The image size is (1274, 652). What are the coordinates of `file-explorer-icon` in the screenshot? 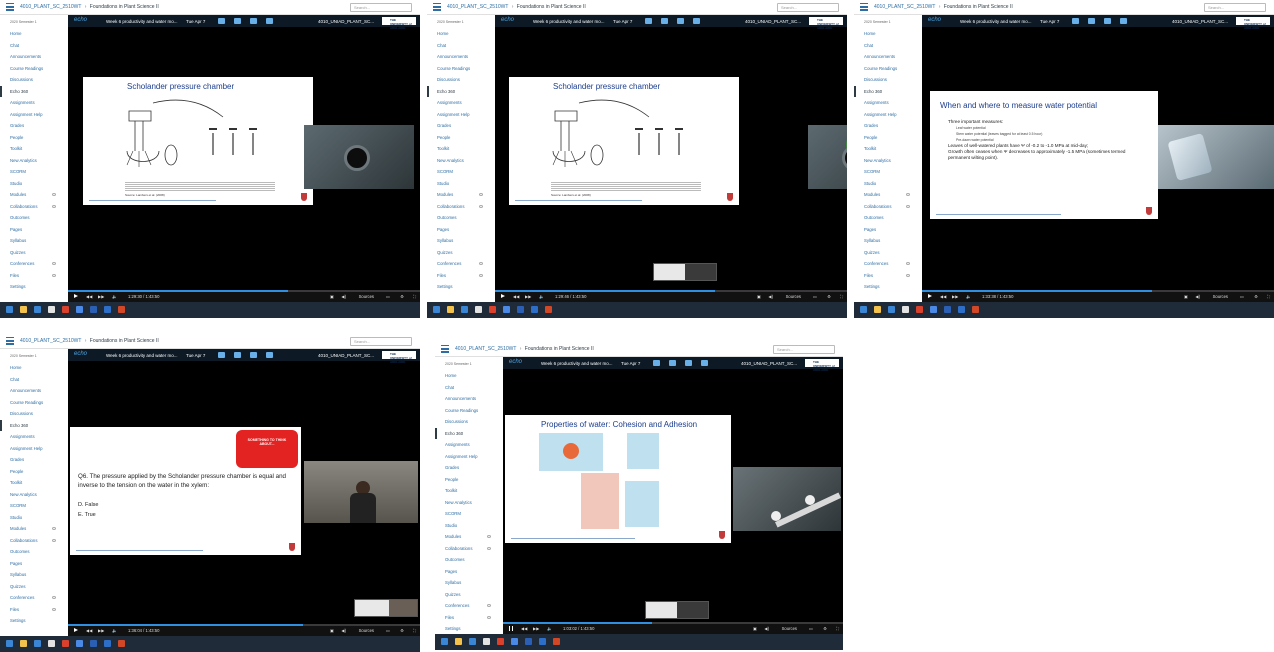 It's located at (23, 309).